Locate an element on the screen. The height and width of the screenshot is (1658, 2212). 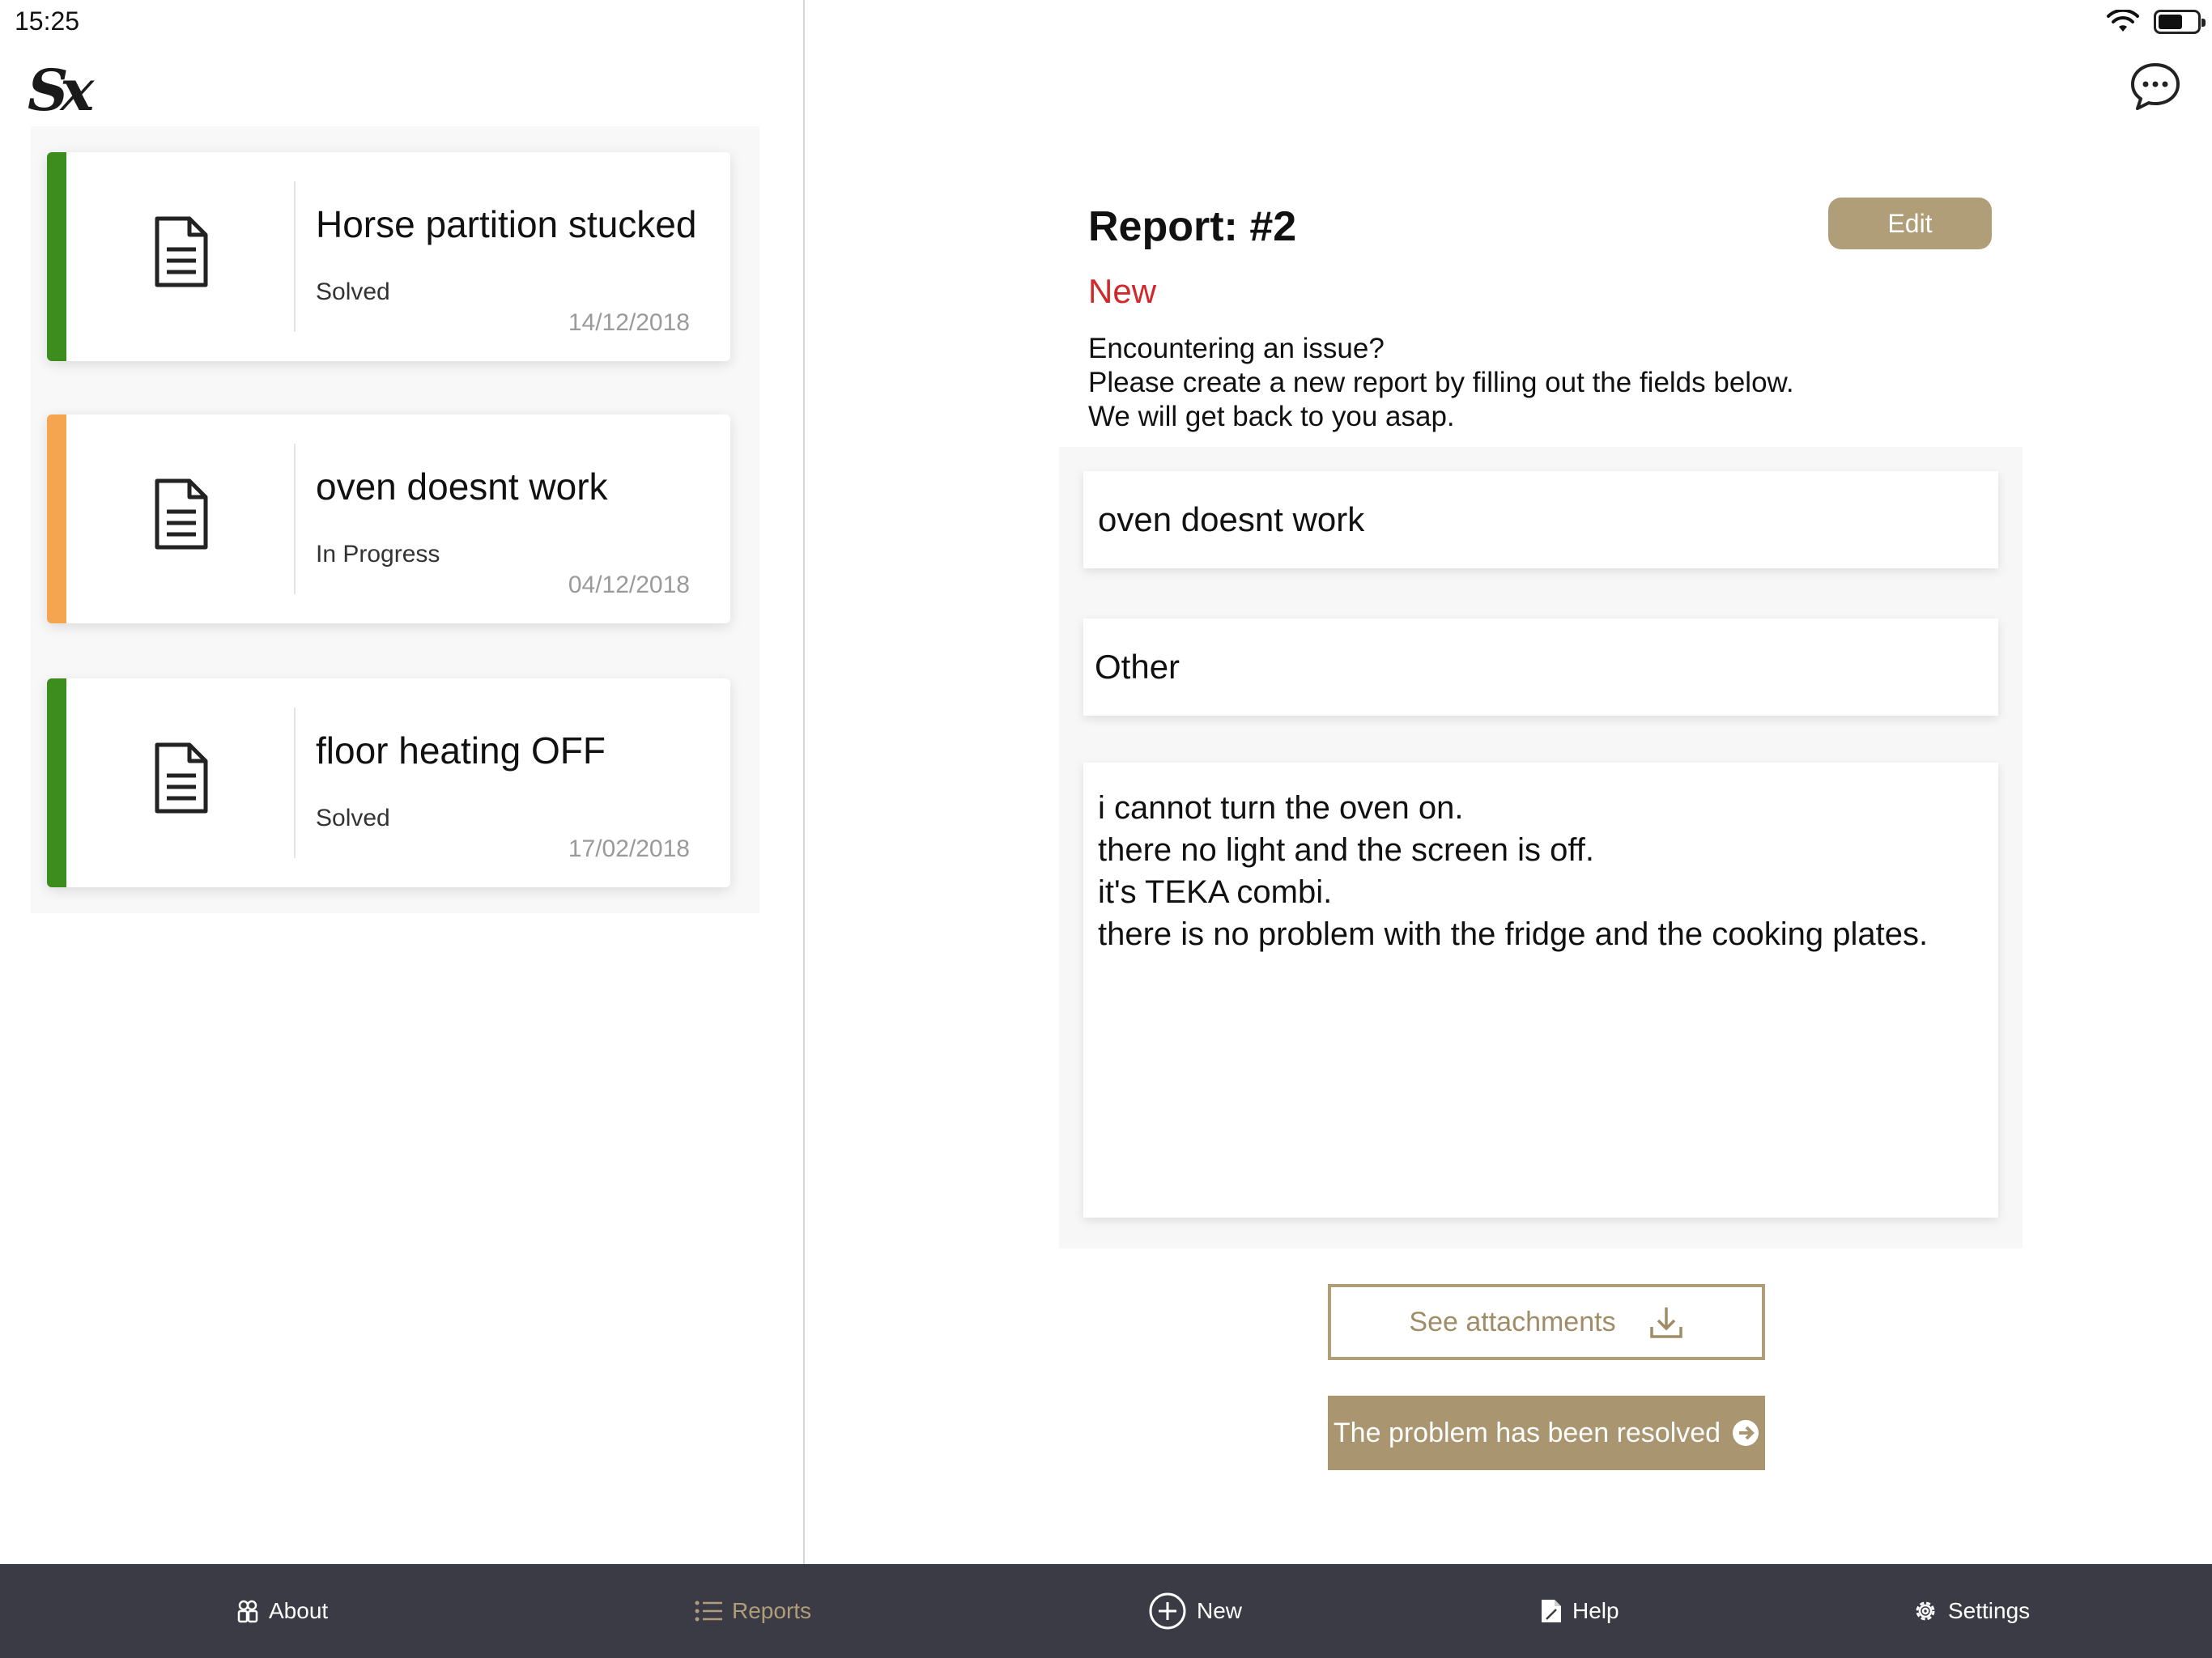
category-field: Other is located at coordinates (1540, 667).